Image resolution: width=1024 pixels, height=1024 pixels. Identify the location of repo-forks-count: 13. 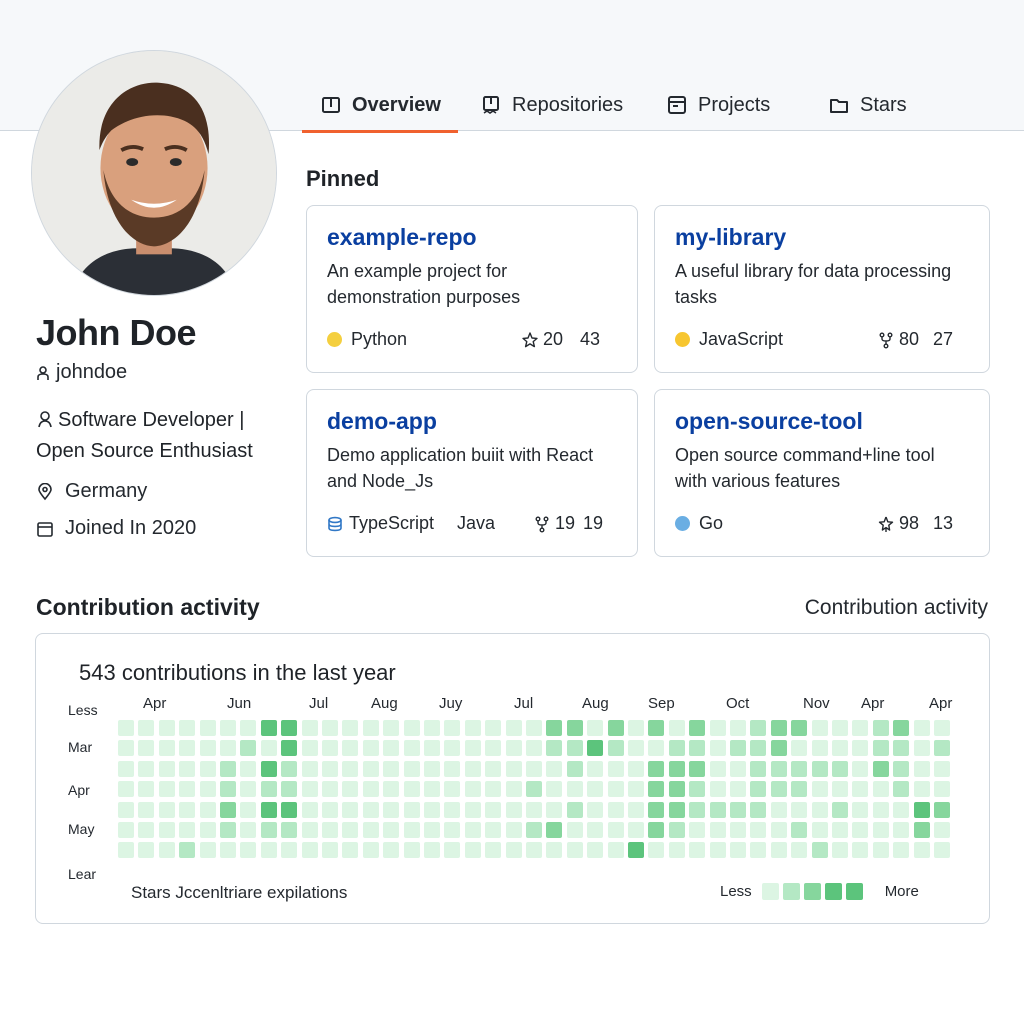
(943, 523).